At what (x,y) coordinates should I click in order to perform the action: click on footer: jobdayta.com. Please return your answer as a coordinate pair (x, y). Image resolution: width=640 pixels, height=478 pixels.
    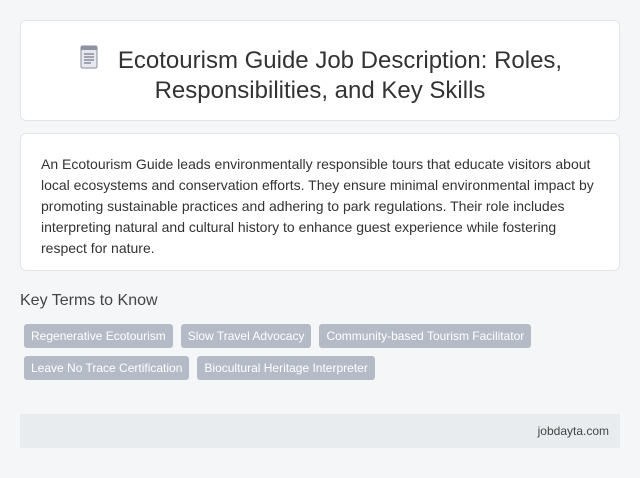
    Looking at the image, I should click on (320, 431).